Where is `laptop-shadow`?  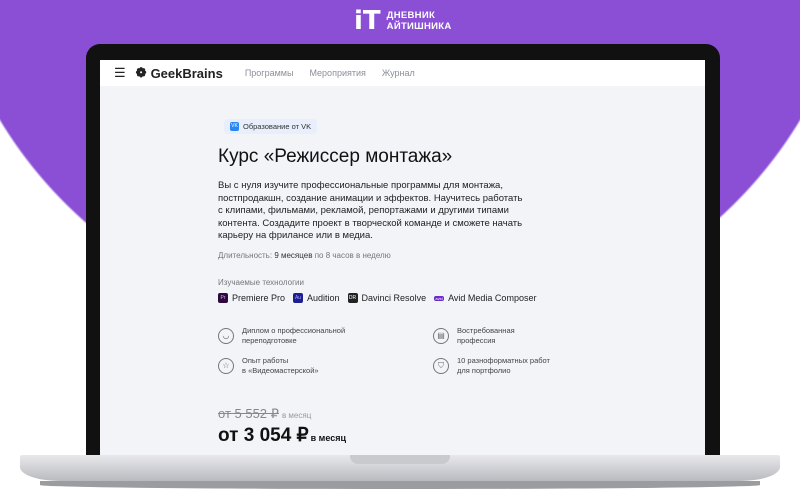
laptop-shadow is located at coordinates (400, 485).